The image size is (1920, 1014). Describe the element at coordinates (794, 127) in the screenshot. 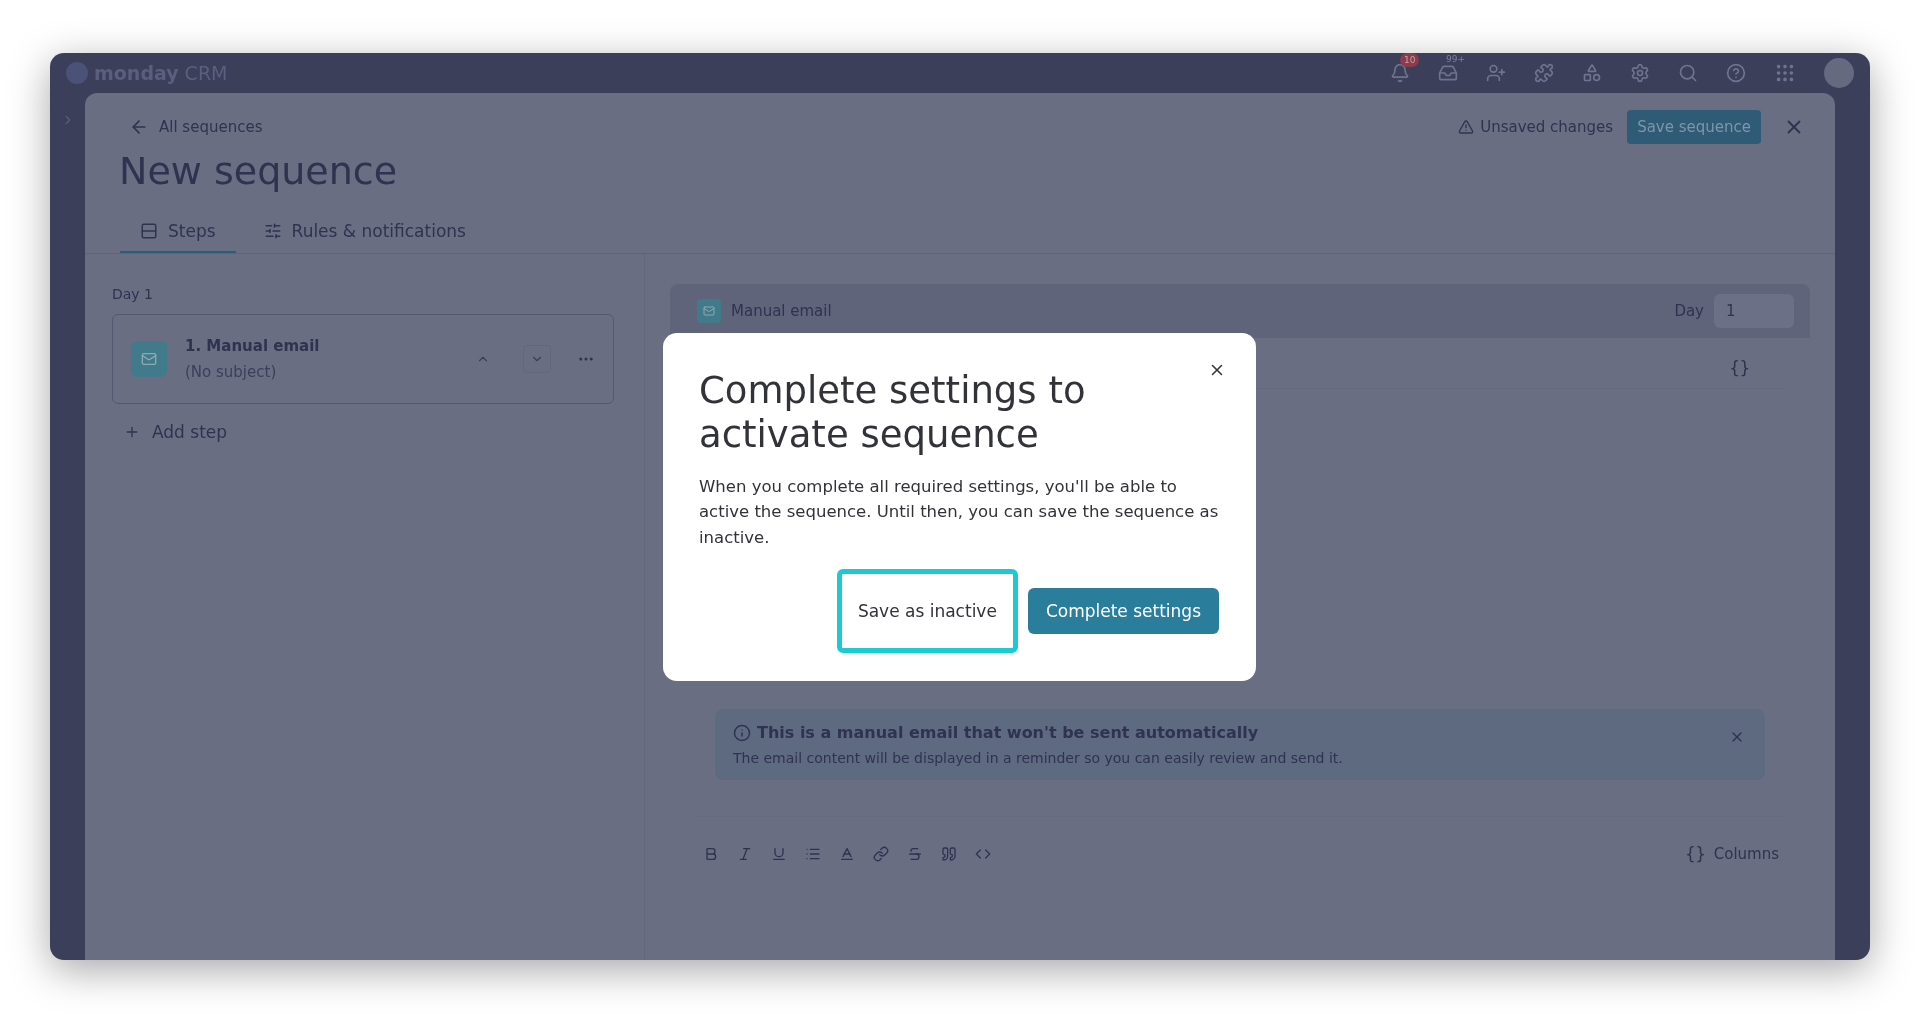

I see `back-link: All sequences` at that location.